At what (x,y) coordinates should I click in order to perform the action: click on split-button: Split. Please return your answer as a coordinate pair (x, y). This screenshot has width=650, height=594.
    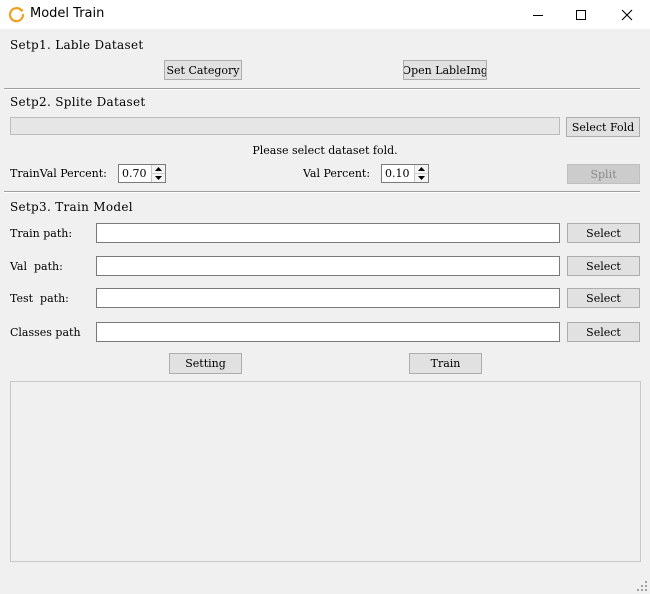
    Looking at the image, I should click on (603, 174).